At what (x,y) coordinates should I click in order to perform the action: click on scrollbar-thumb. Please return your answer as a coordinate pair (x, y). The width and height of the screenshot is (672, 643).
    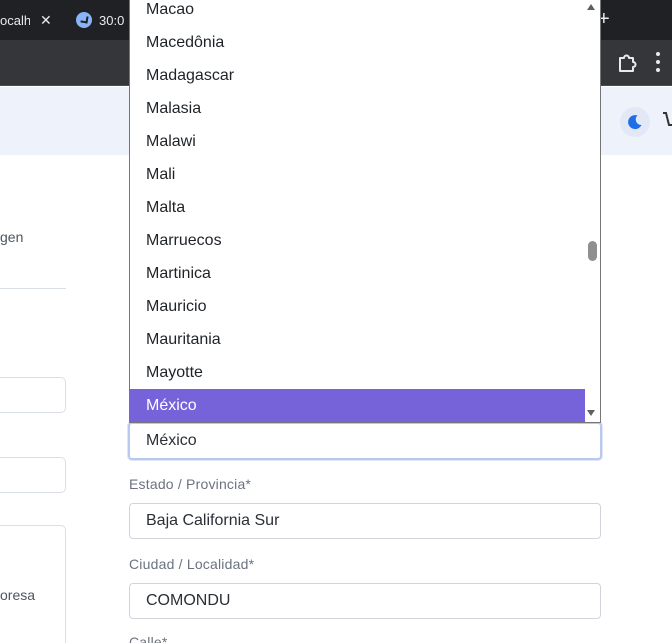
    Looking at the image, I should click on (592, 251).